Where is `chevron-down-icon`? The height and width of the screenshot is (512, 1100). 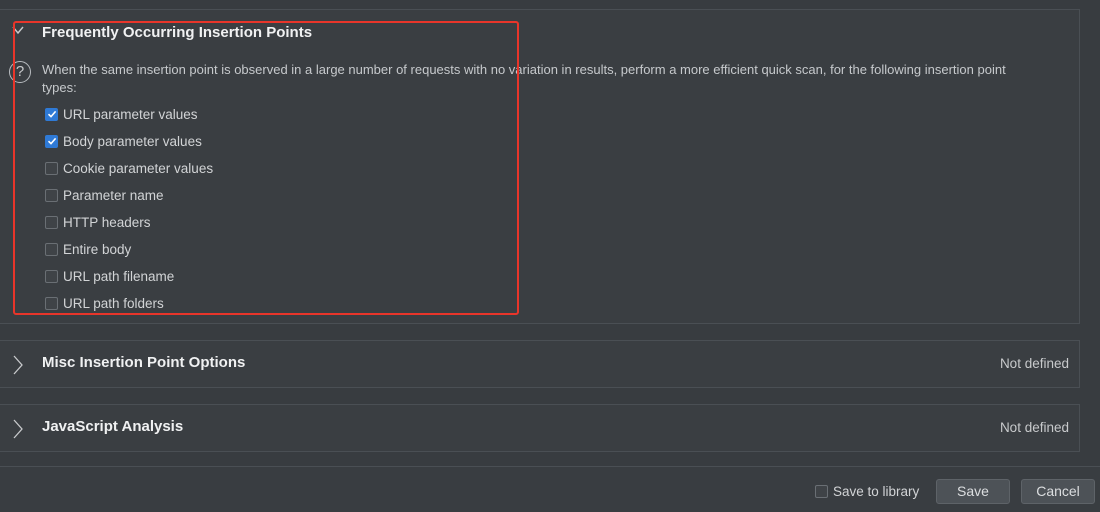 chevron-down-icon is located at coordinates (18, 30).